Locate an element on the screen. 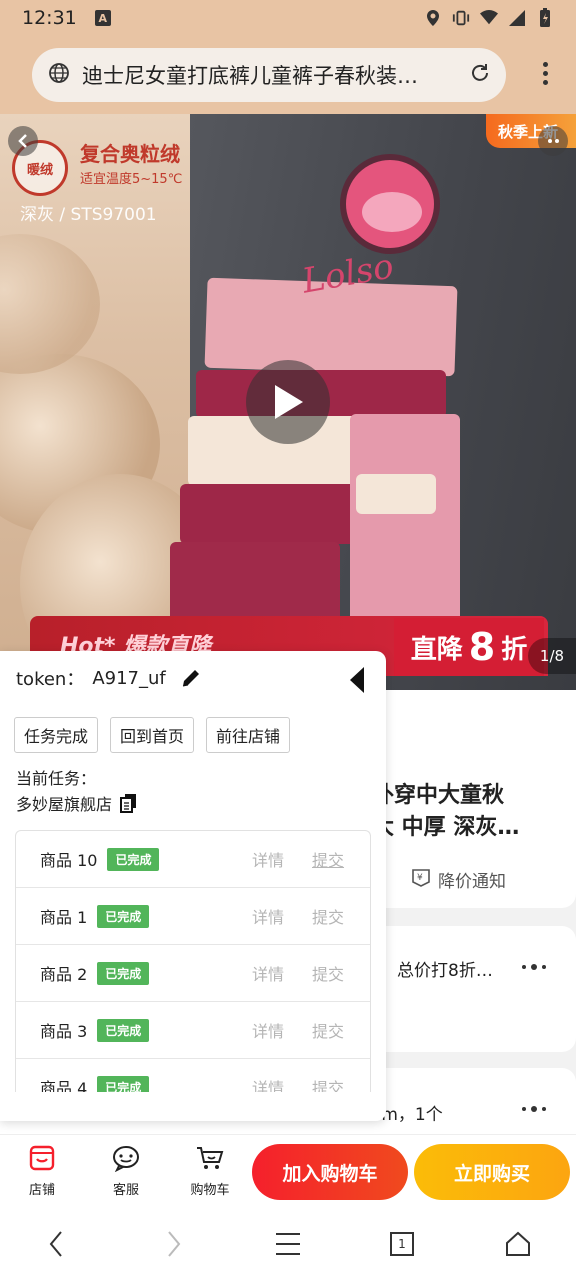 The image size is (576, 1280). current-task-label: 当前任务： is located at coordinates (56, 778).